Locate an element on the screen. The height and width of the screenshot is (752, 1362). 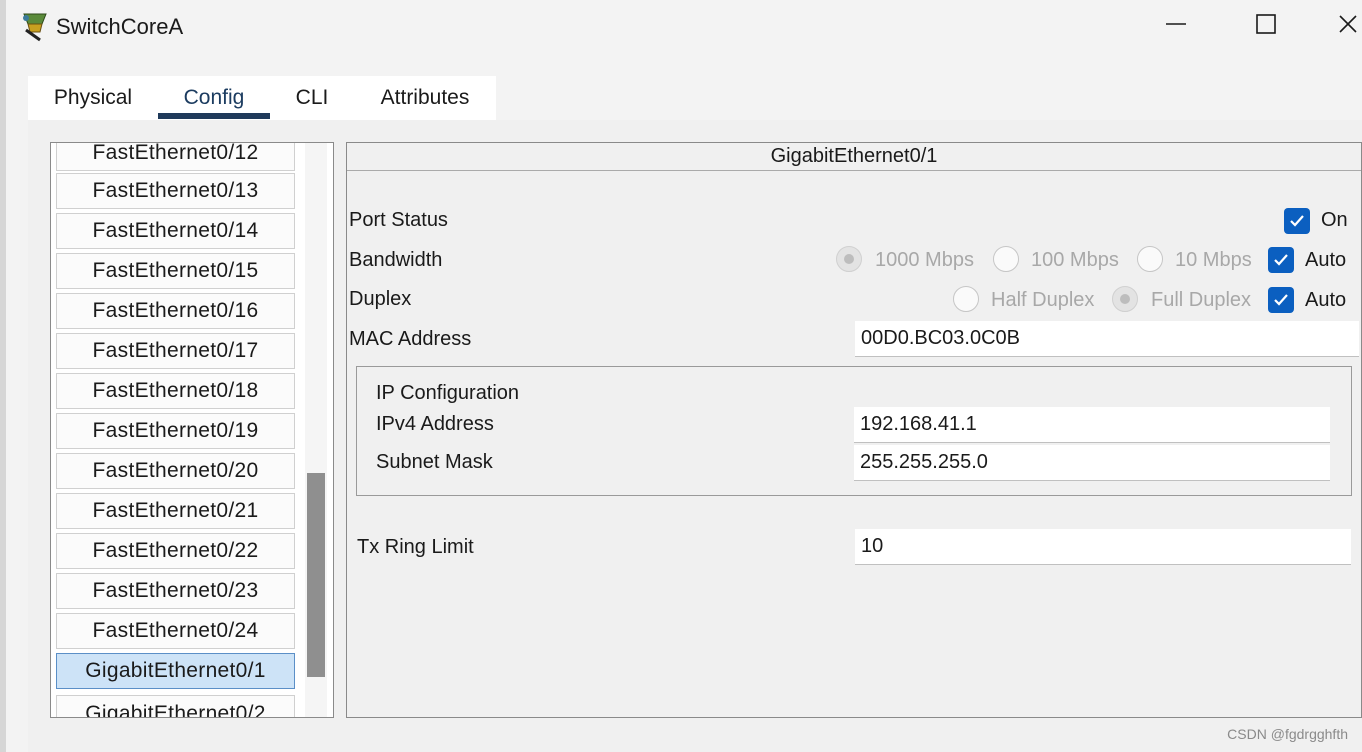
tab-config: Config is located at coordinates (214, 98).